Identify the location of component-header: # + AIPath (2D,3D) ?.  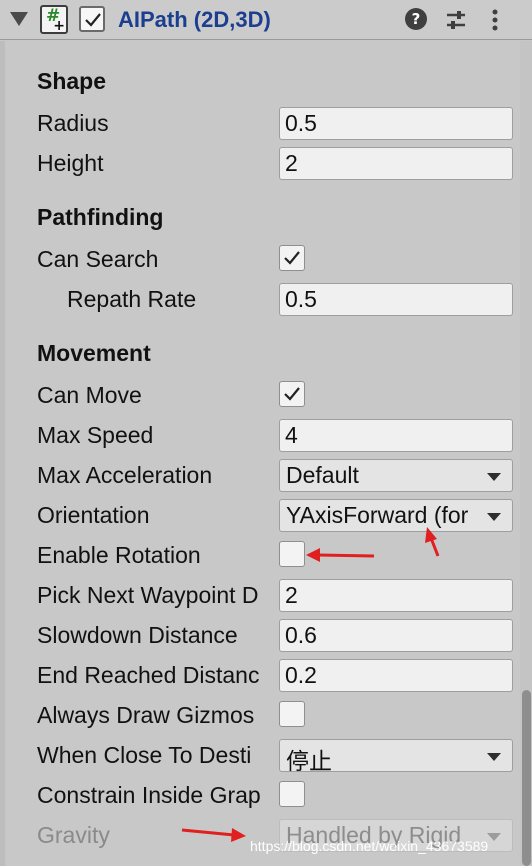
(266, 20).